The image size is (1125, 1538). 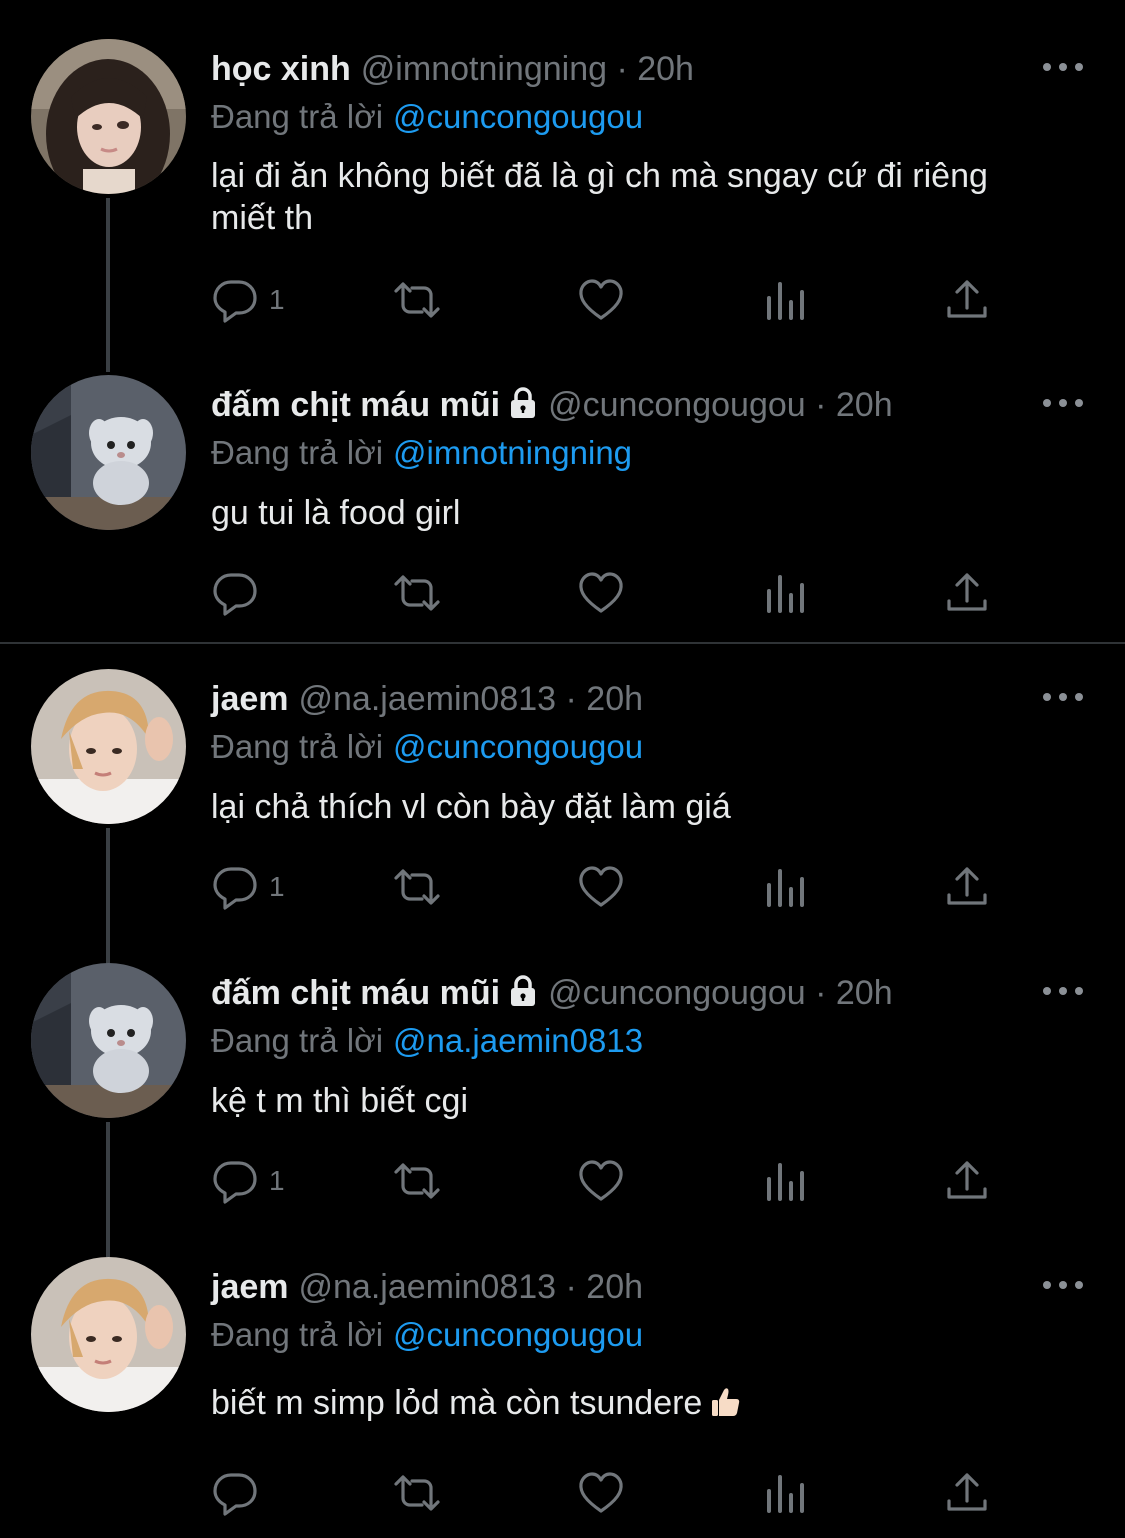 I want to click on tweet-text: biết m simp lỏd mà còn tsundere, so click(x=611, y=1403).